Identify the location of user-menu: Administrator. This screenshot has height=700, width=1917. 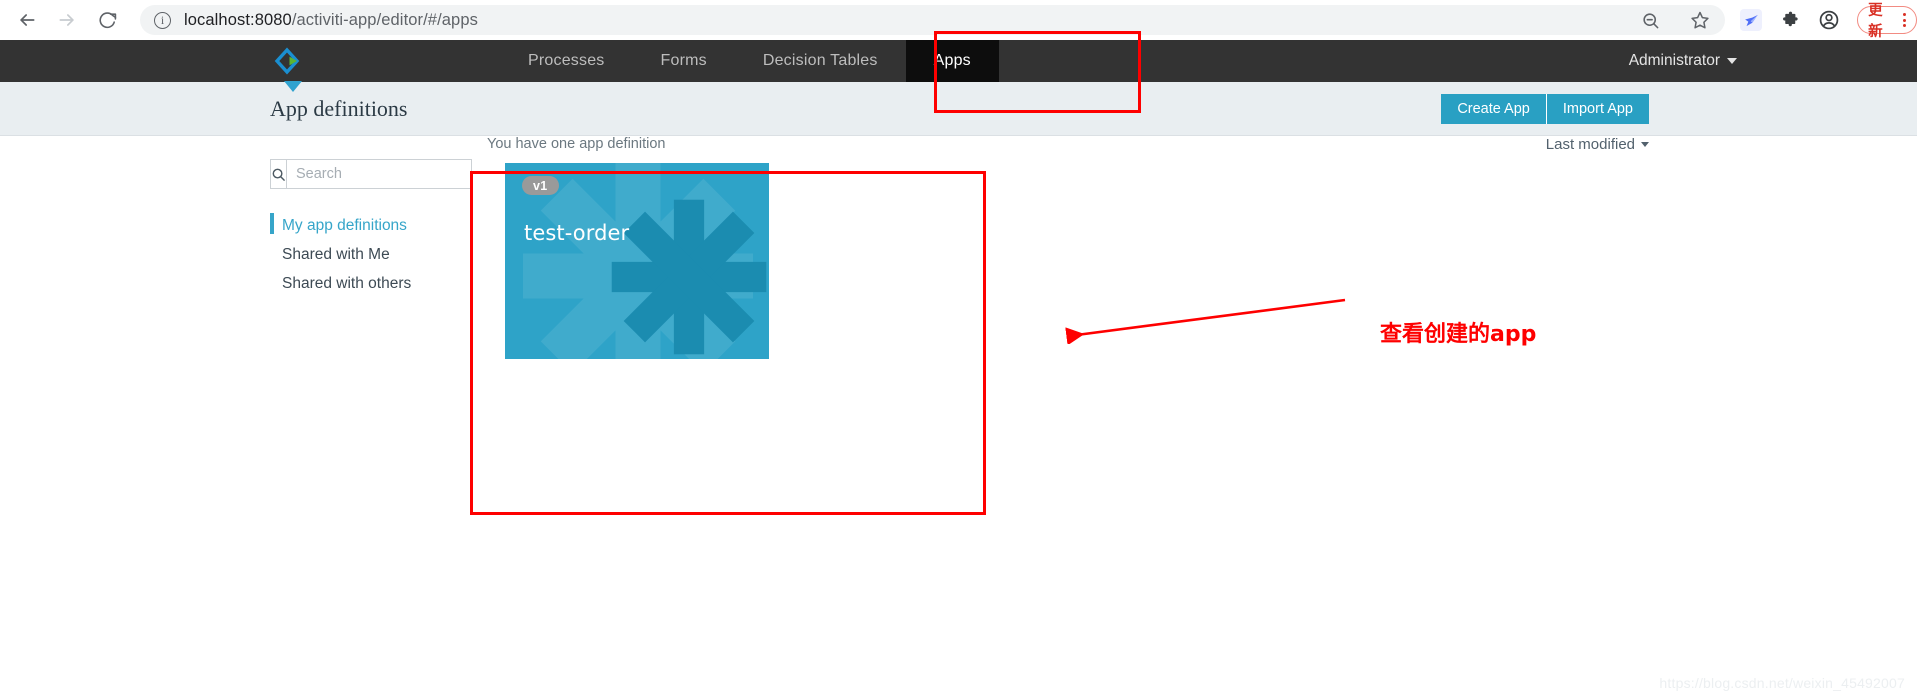
(1683, 61).